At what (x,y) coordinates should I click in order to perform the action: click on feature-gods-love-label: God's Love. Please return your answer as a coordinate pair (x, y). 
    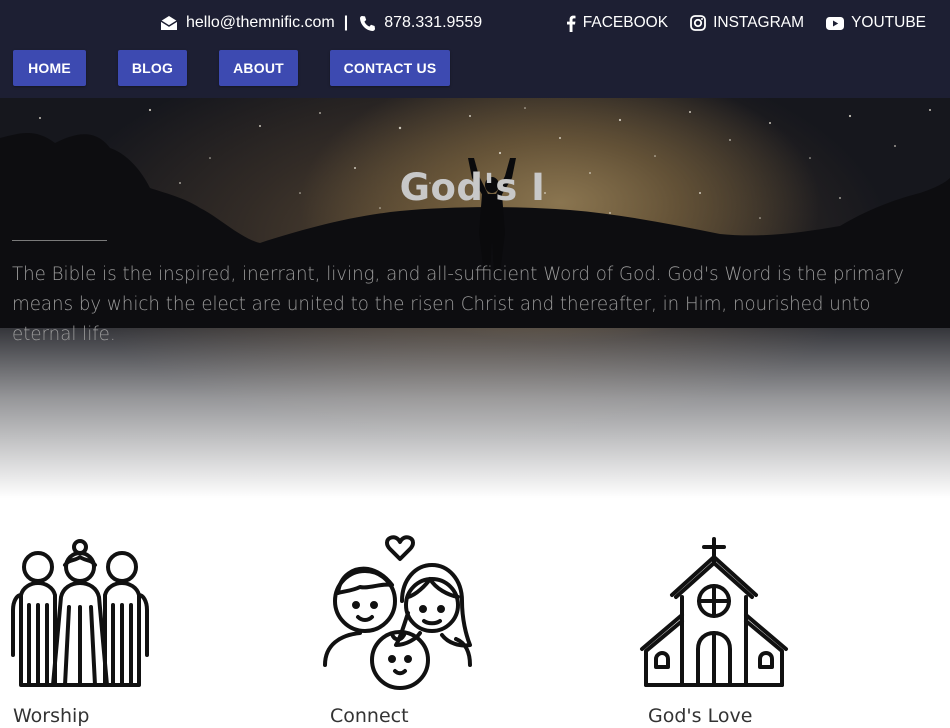
    Looking at the image, I should click on (700, 716).